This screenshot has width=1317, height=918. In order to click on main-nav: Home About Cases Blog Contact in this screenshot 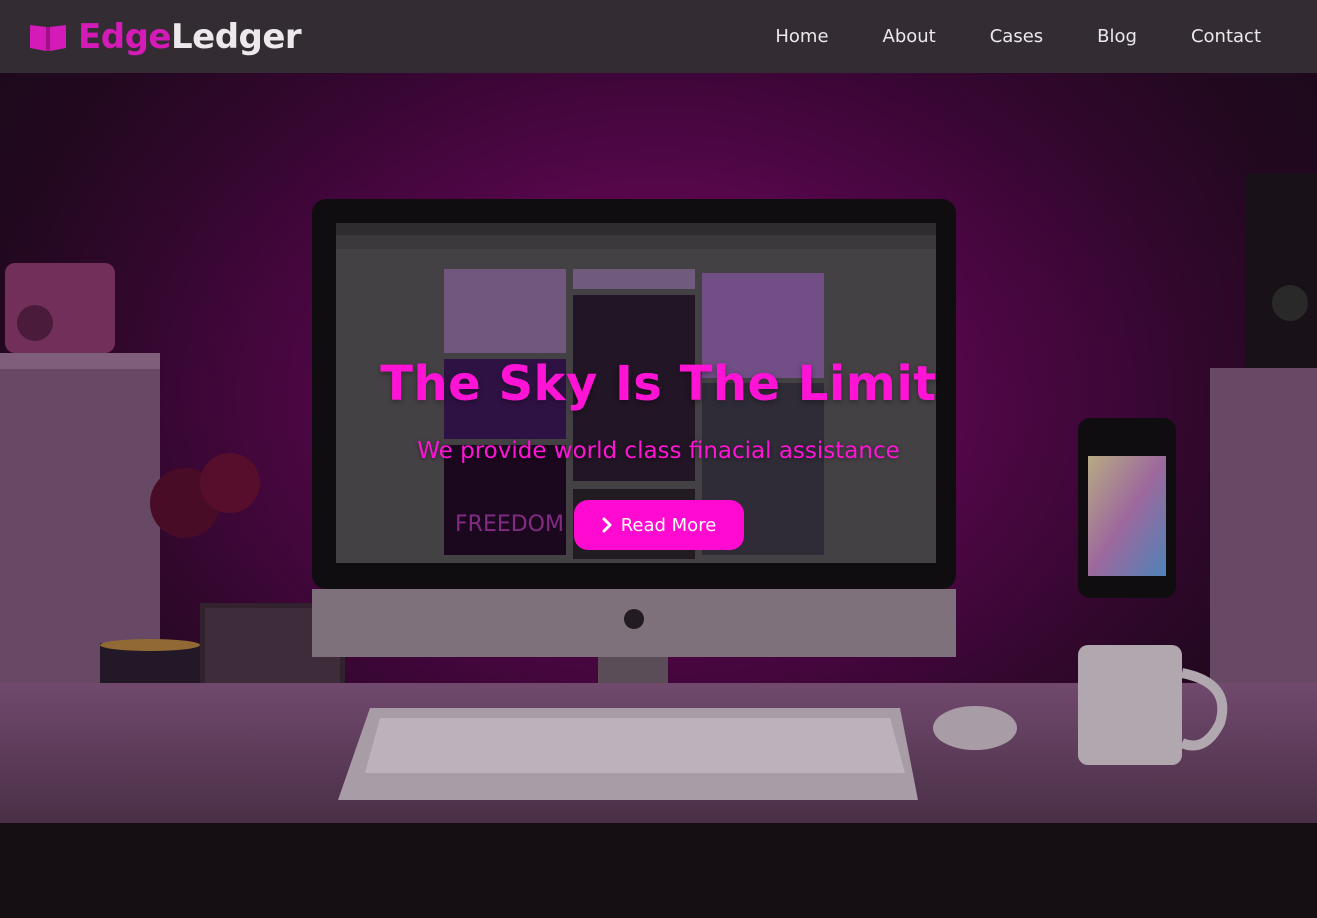, I will do `click(1018, 36)`.